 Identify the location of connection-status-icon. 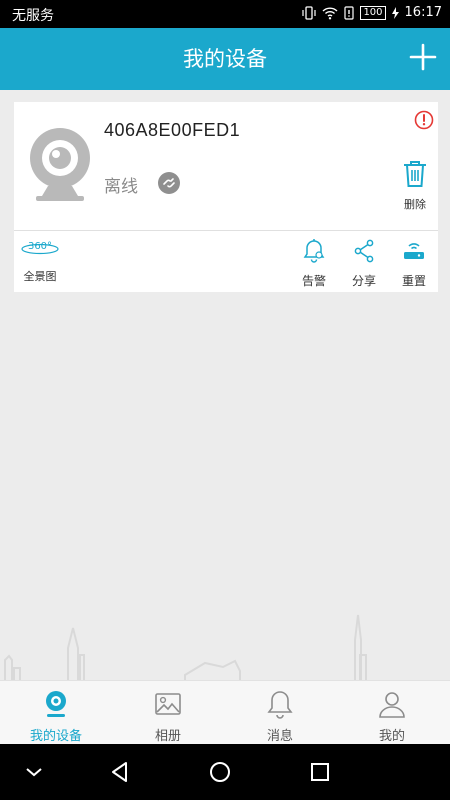
(169, 183).